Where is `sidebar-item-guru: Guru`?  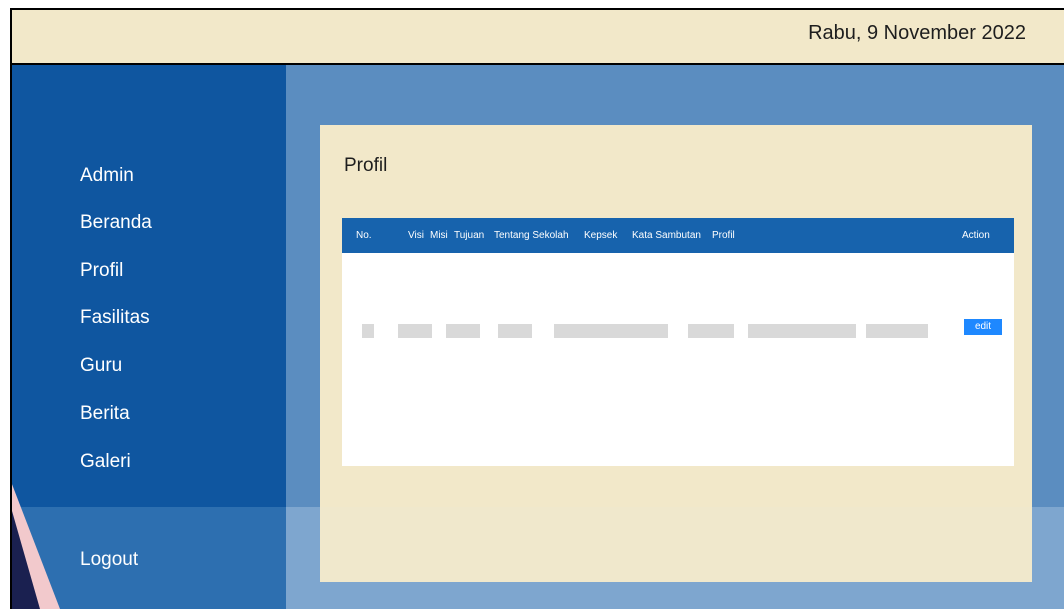
sidebar-item-guru: Guru is located at coordinates (101, 366).